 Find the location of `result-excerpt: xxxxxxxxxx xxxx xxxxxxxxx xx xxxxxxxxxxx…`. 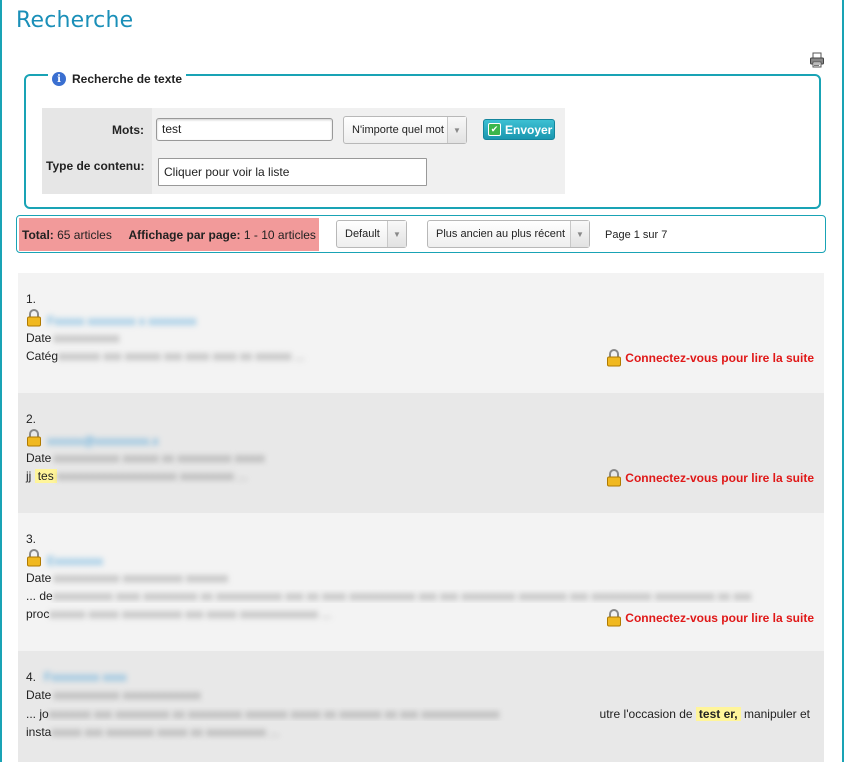

result-excerpt: xxxxxxxxxx xxxx xxxxxxxxx xx xxxxxxxxxxx… is located at coordinates (402, 596).